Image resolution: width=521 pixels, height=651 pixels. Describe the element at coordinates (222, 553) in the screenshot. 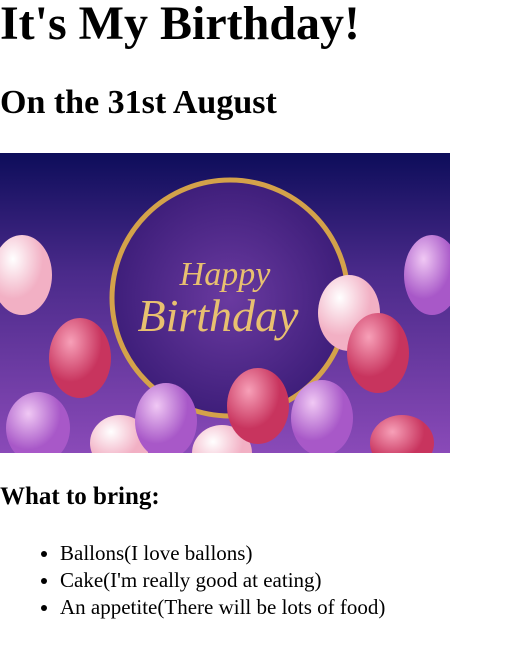

I see `list-item: Ballons(I love ballons)` at that location.